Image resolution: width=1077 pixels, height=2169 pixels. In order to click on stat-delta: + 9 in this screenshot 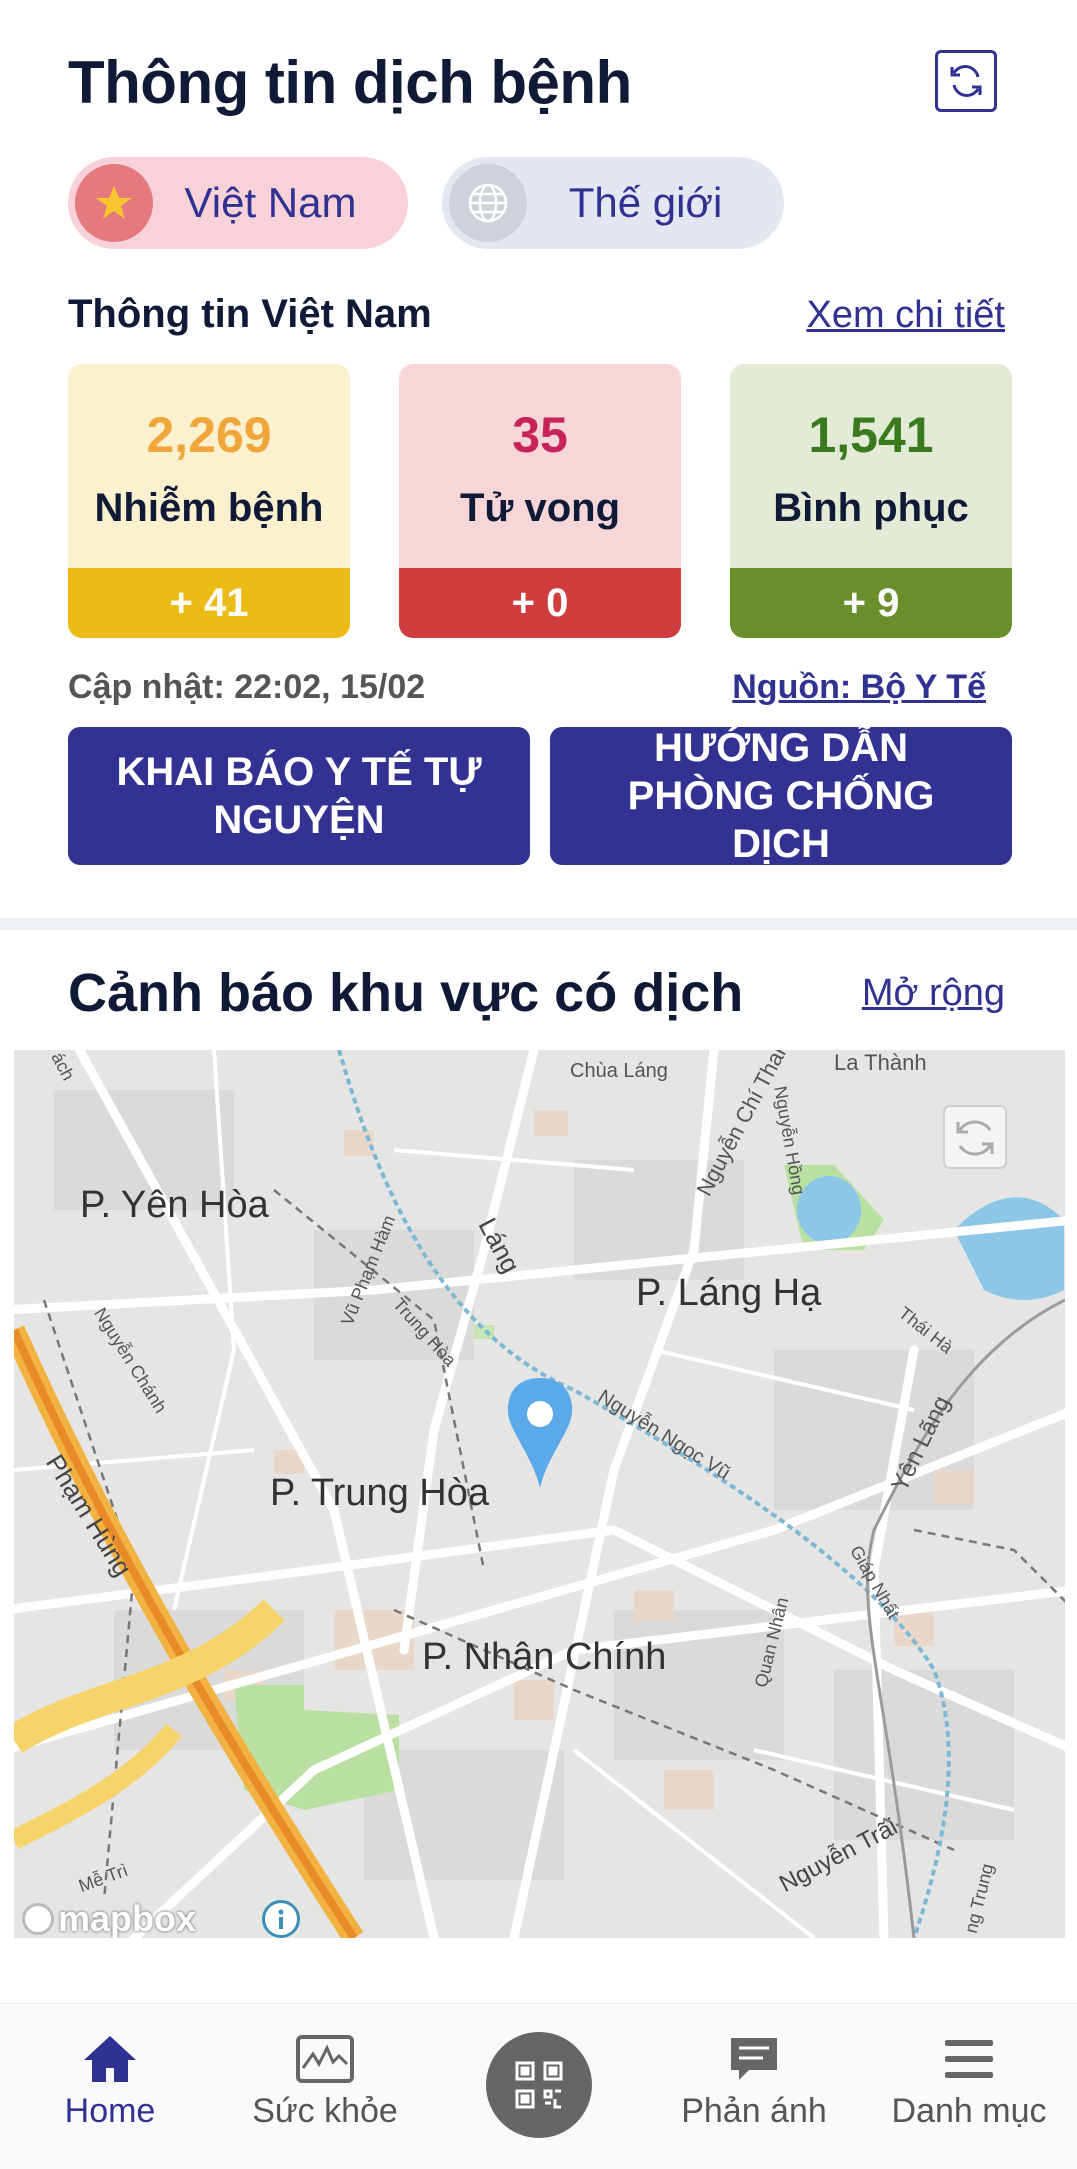, I will do `click(871, 603)`.